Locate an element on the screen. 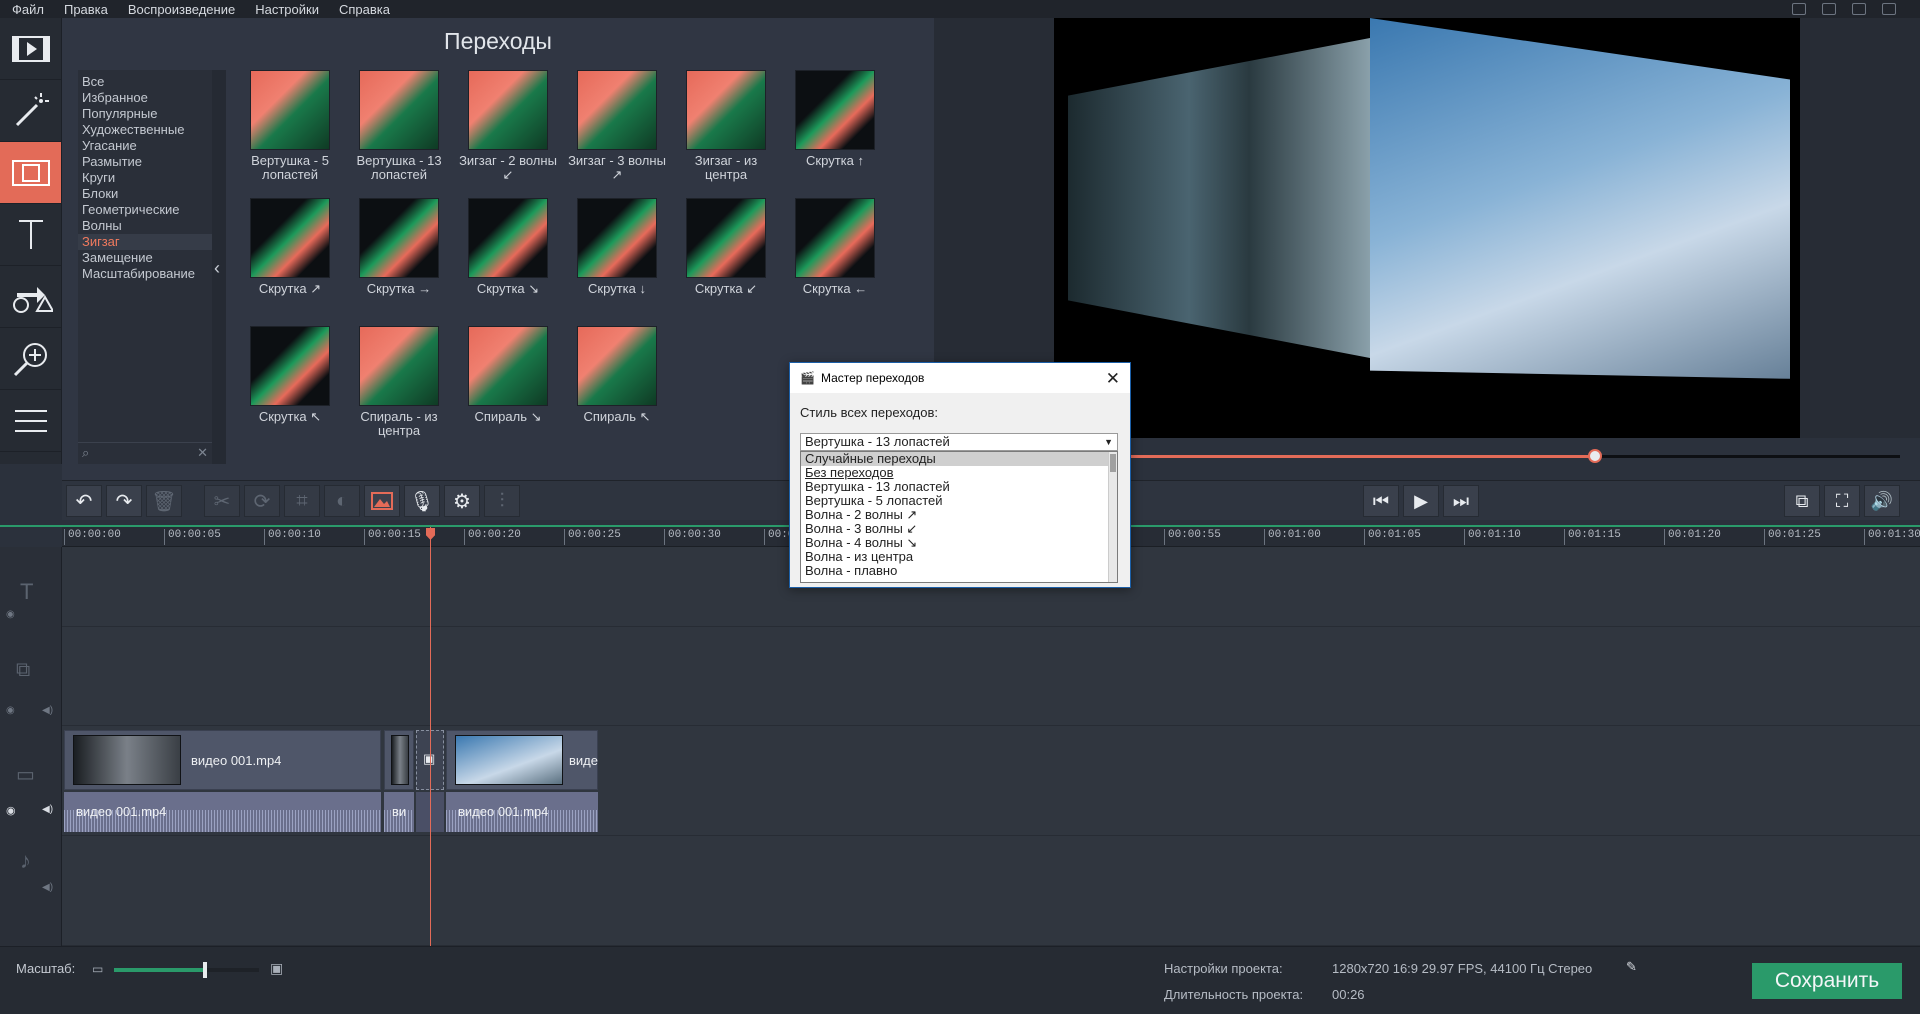 The height and width of the screenshot is (1014, 1920). category-item: Геометрические is located at coordinates (145, 210).